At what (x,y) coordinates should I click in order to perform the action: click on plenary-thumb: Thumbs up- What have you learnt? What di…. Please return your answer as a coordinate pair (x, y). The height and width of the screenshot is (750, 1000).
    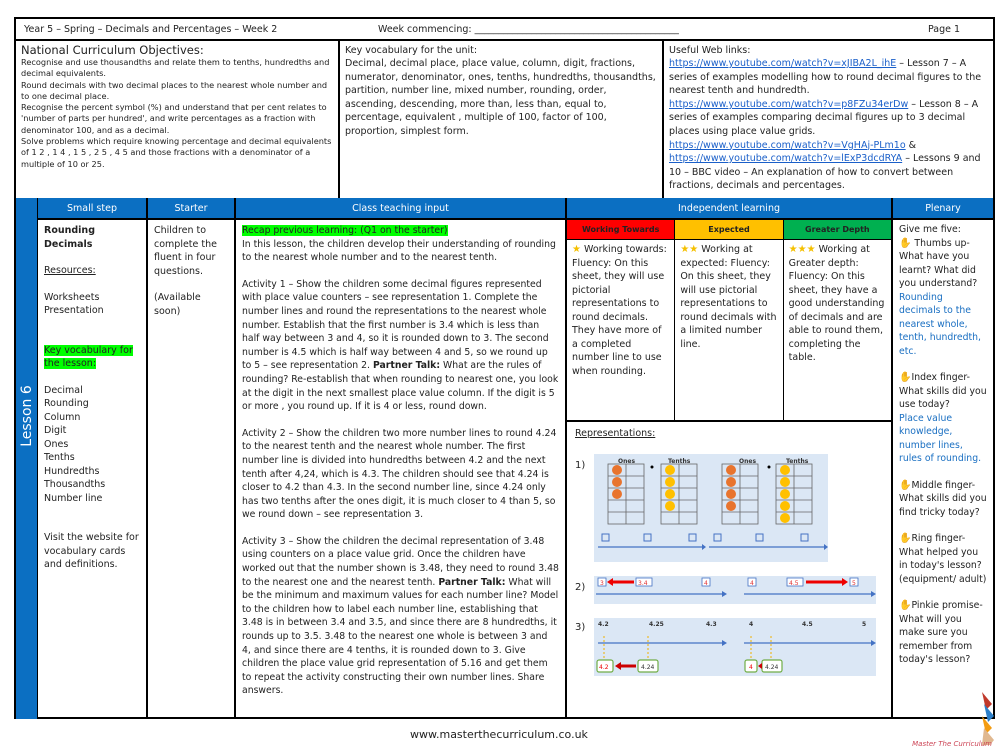
    Looking at the image, I should click on (938, 263).